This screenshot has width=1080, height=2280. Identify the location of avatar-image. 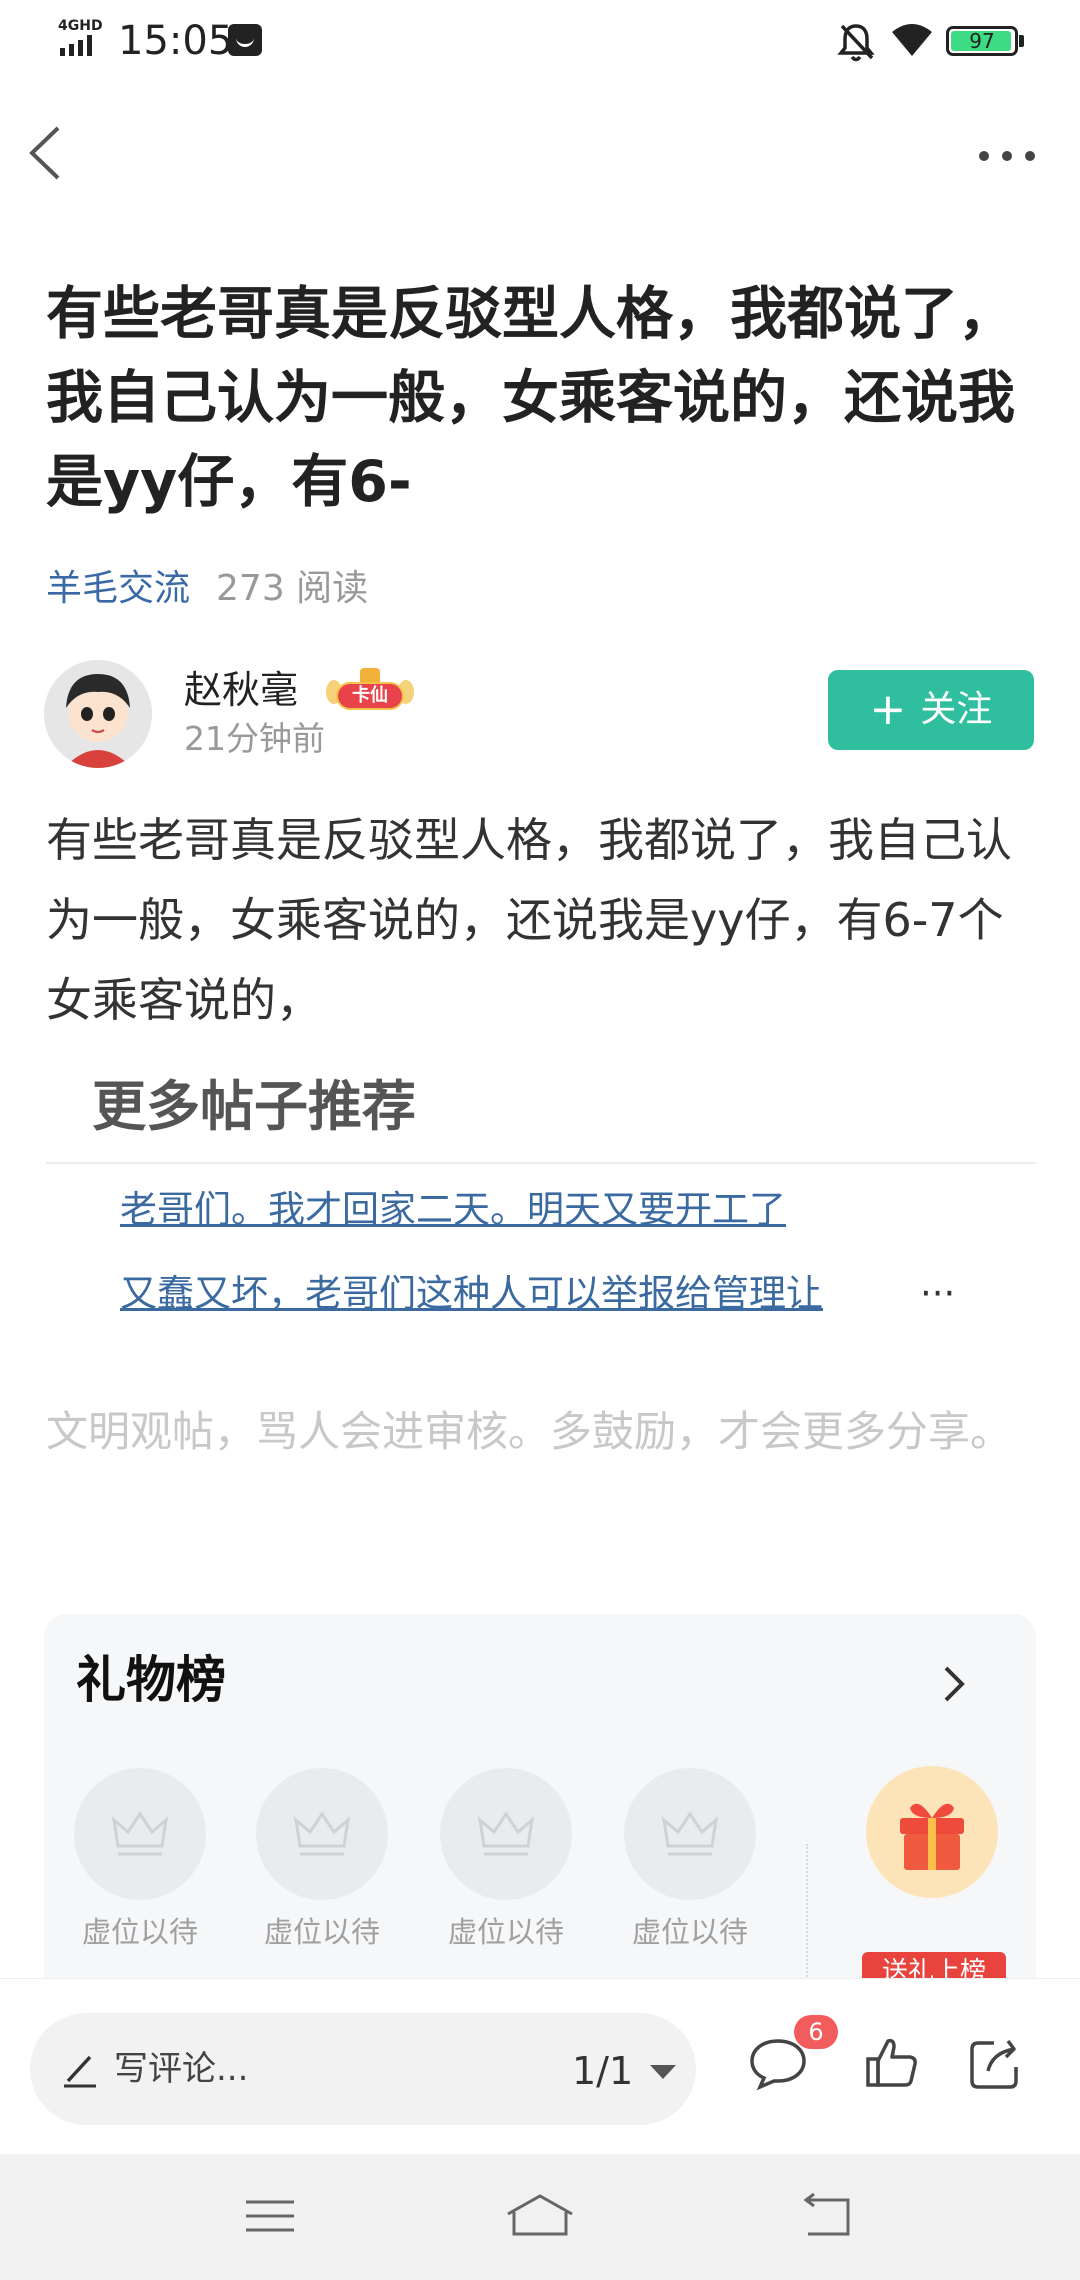
(98, 714).